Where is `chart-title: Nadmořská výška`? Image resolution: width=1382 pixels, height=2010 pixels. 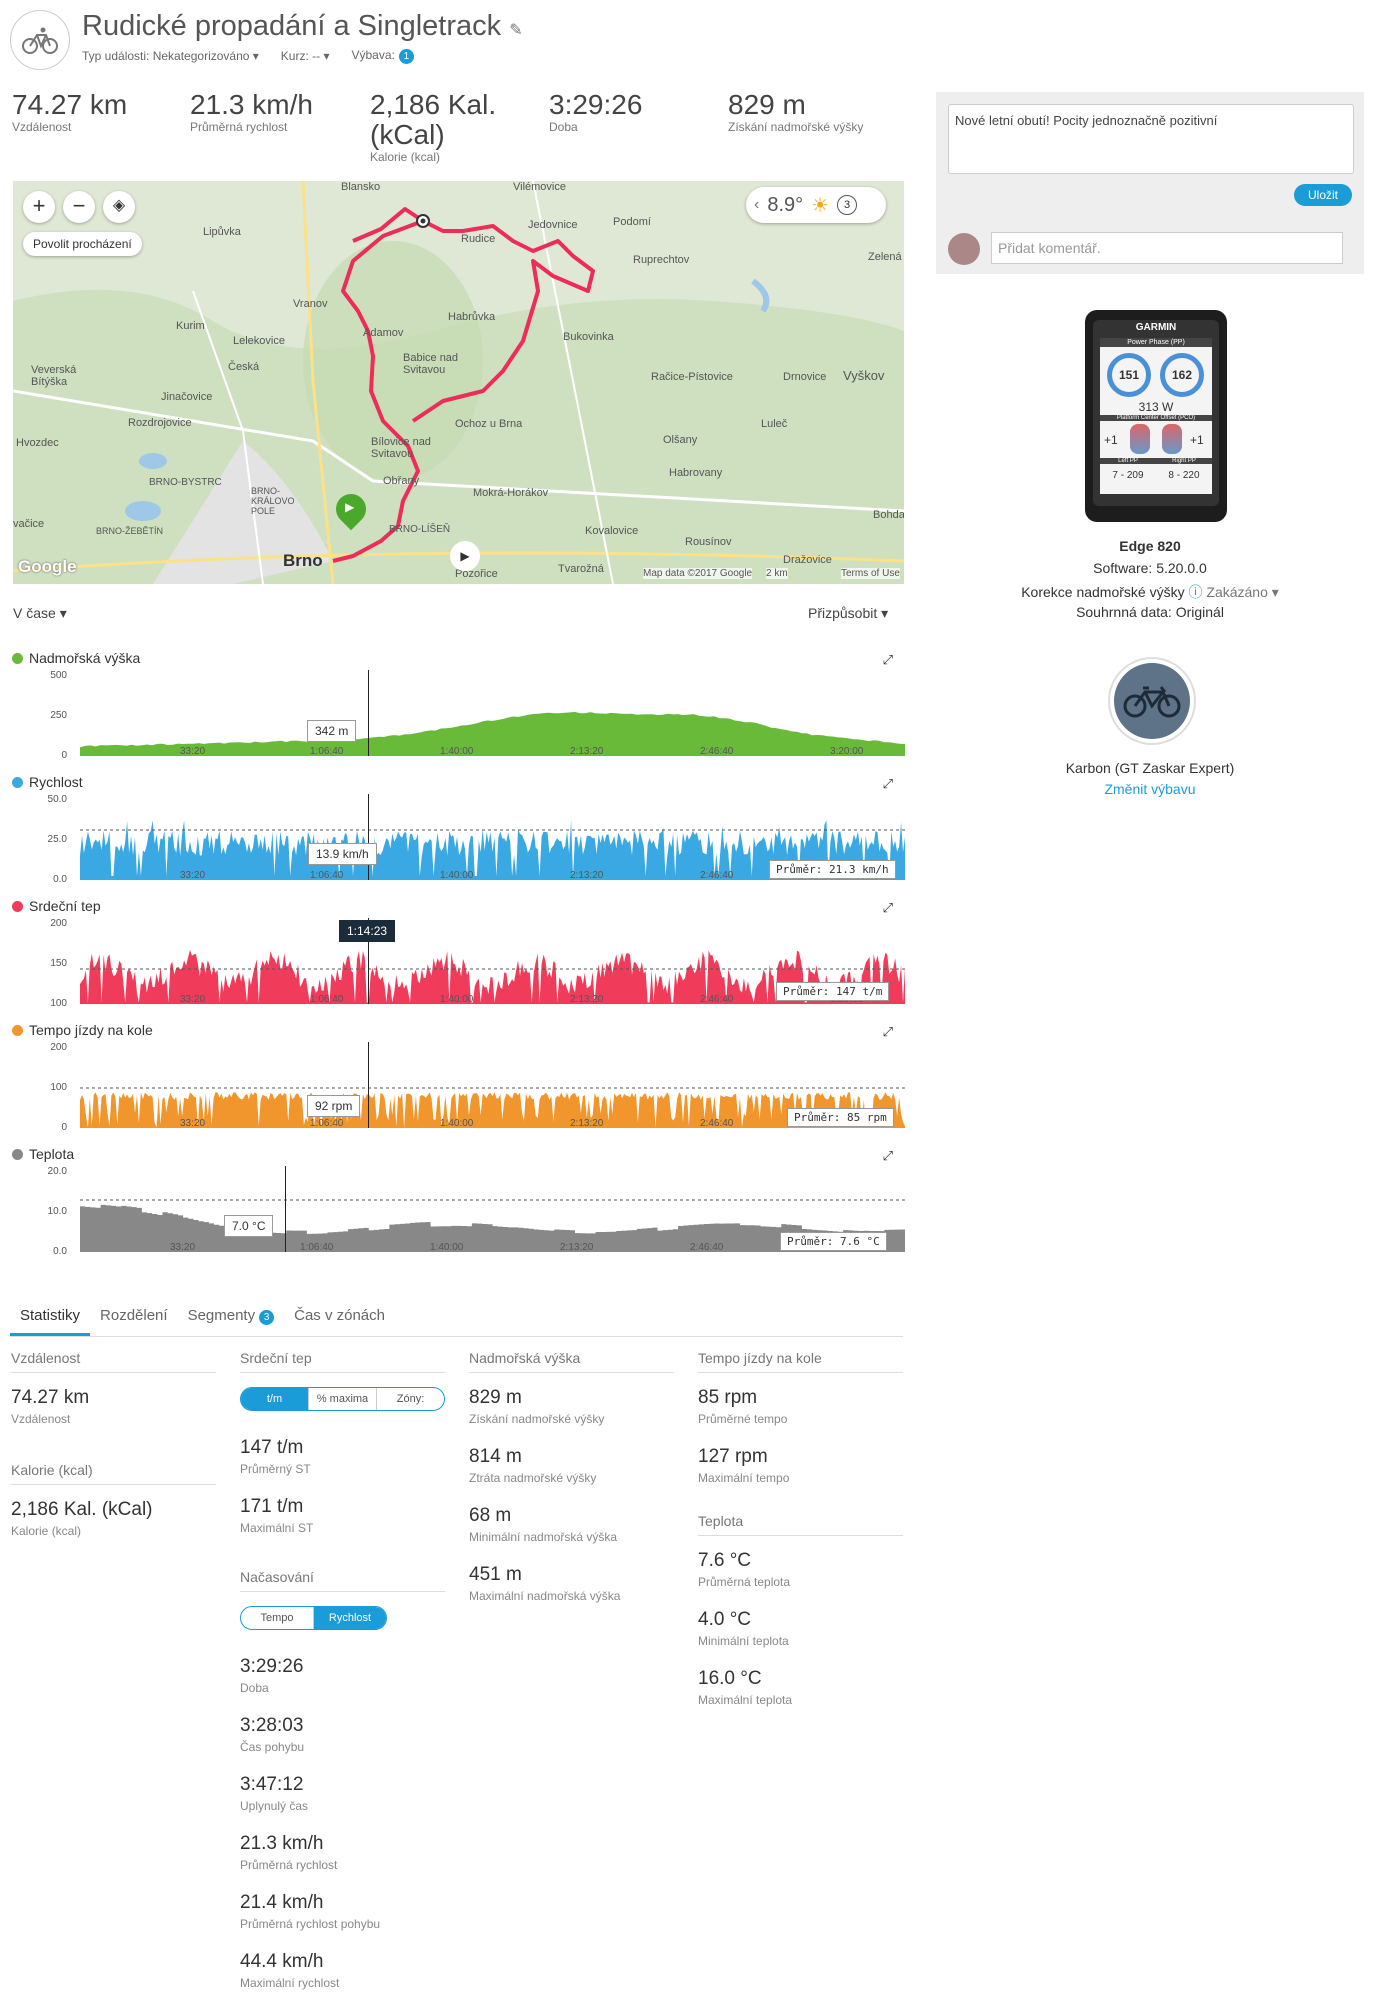
chart-title: Nadmořská výška is located at coordinates (76, 658).